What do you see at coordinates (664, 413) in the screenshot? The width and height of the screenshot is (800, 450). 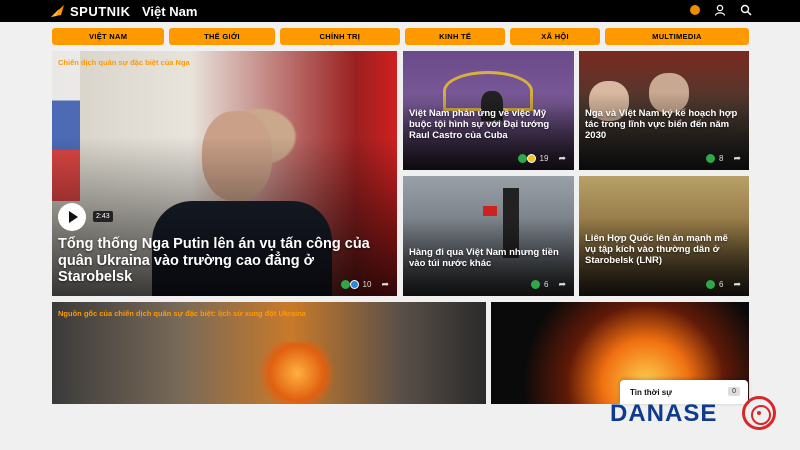 I see `watermark-logo: DANASE` at bounding box center [664, 413].